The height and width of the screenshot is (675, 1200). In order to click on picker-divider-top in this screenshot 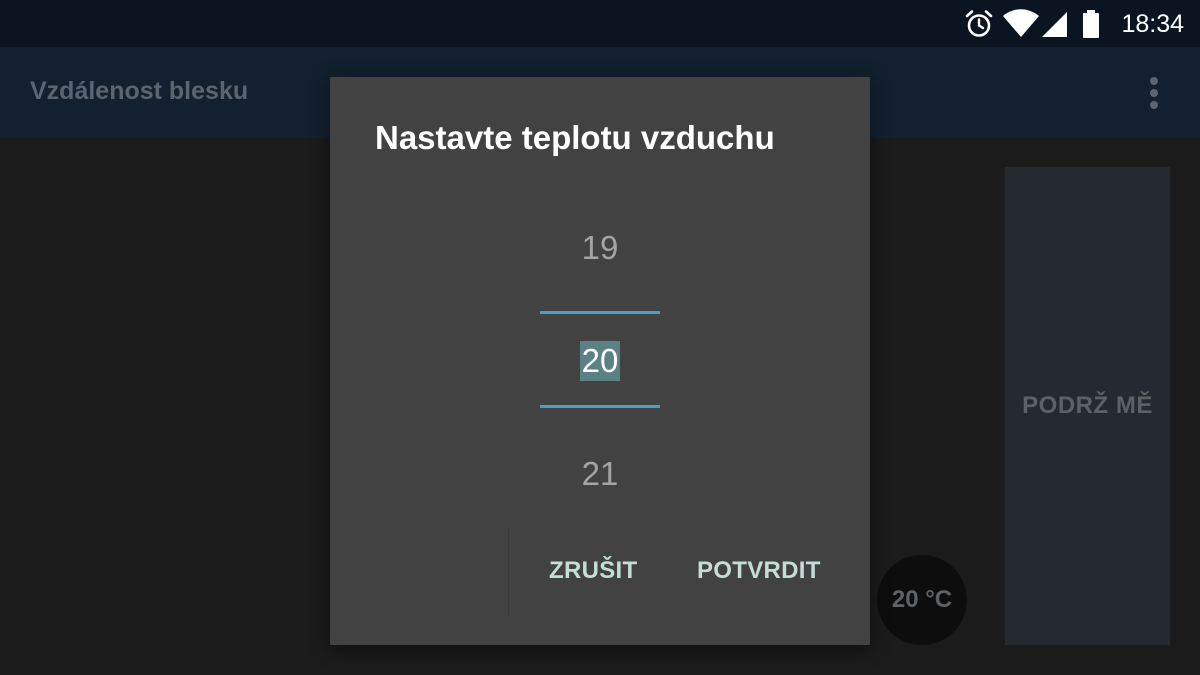, I will do `click(600, 312)`.